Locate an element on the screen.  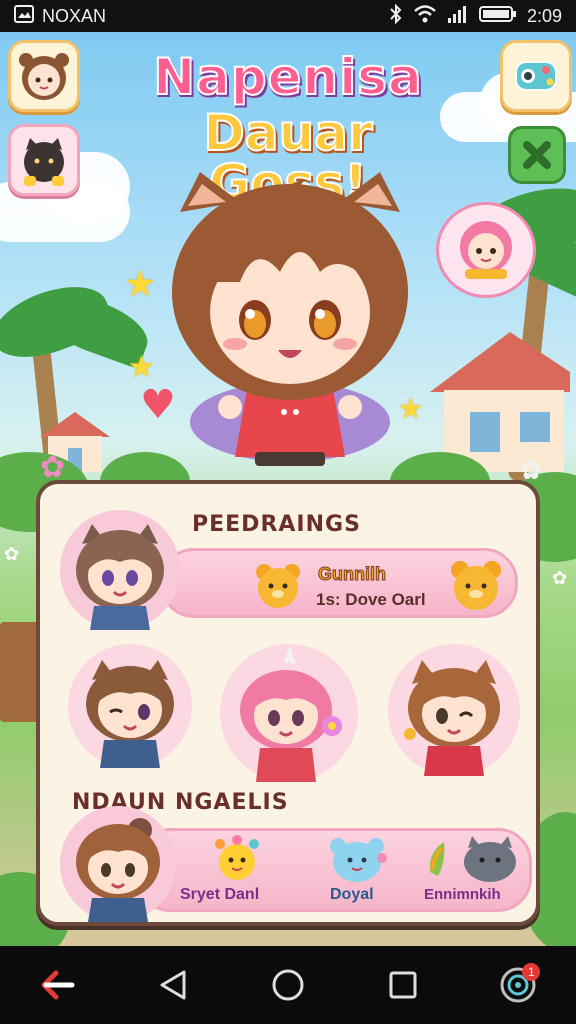
home-button is located at coordinates (288, 985).